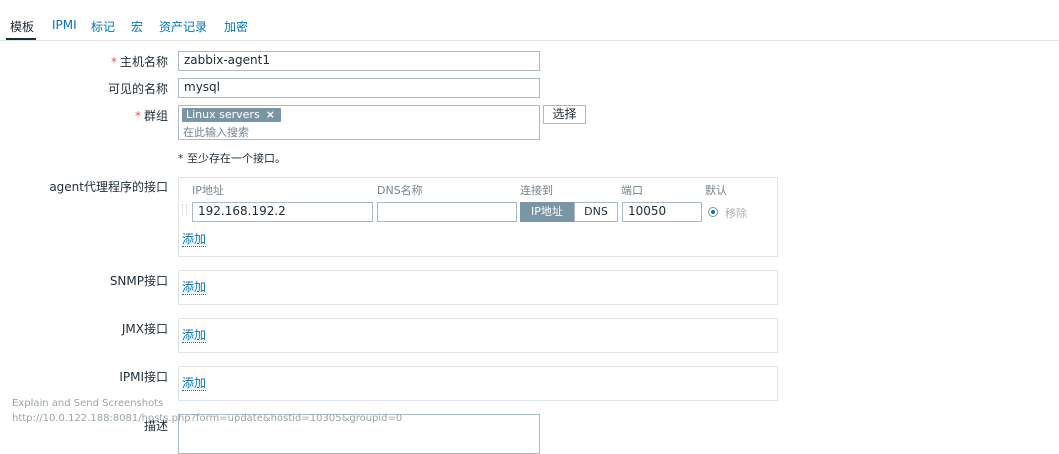  Describe the element at coordinates (144, 329) in the screenshot. I see `jmx-interface-label: JMX接口` at that location.